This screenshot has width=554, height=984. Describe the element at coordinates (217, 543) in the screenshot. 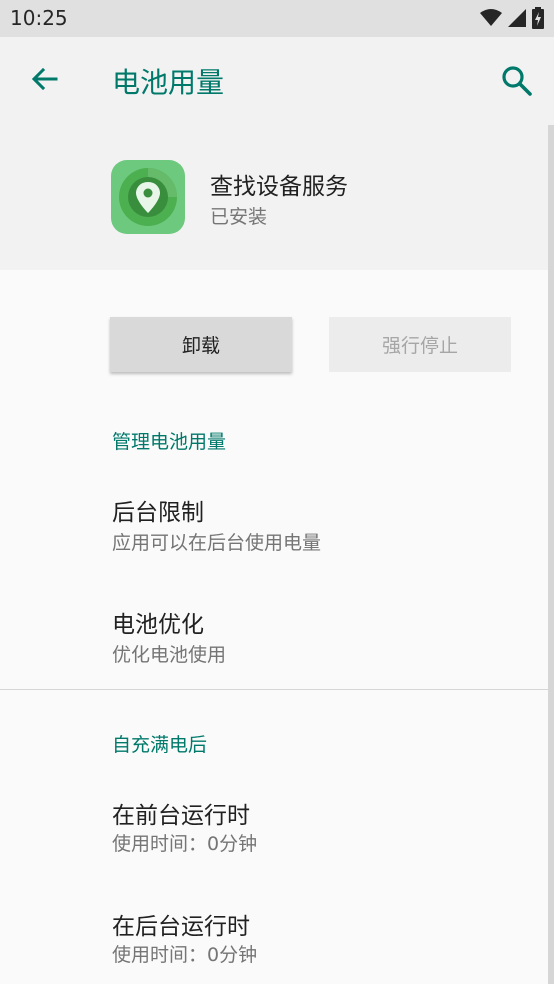

I see `pref-summary: 应用可以在后台使用电量` at that location.